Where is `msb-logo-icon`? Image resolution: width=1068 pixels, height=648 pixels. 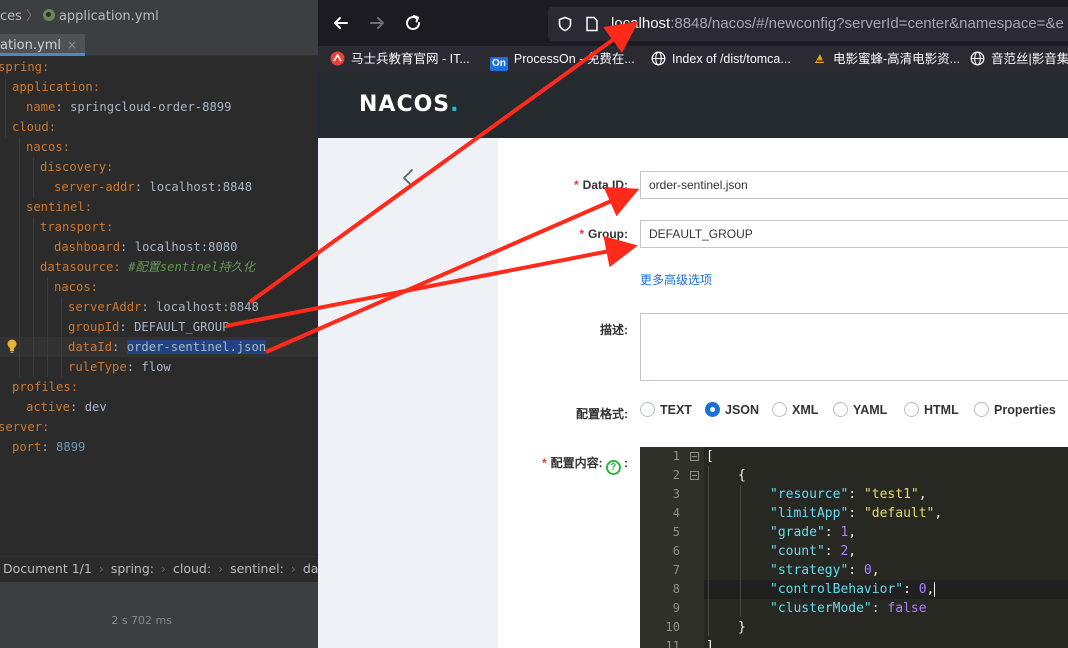 msb-logo-icon is located at coordinates (337, 58).